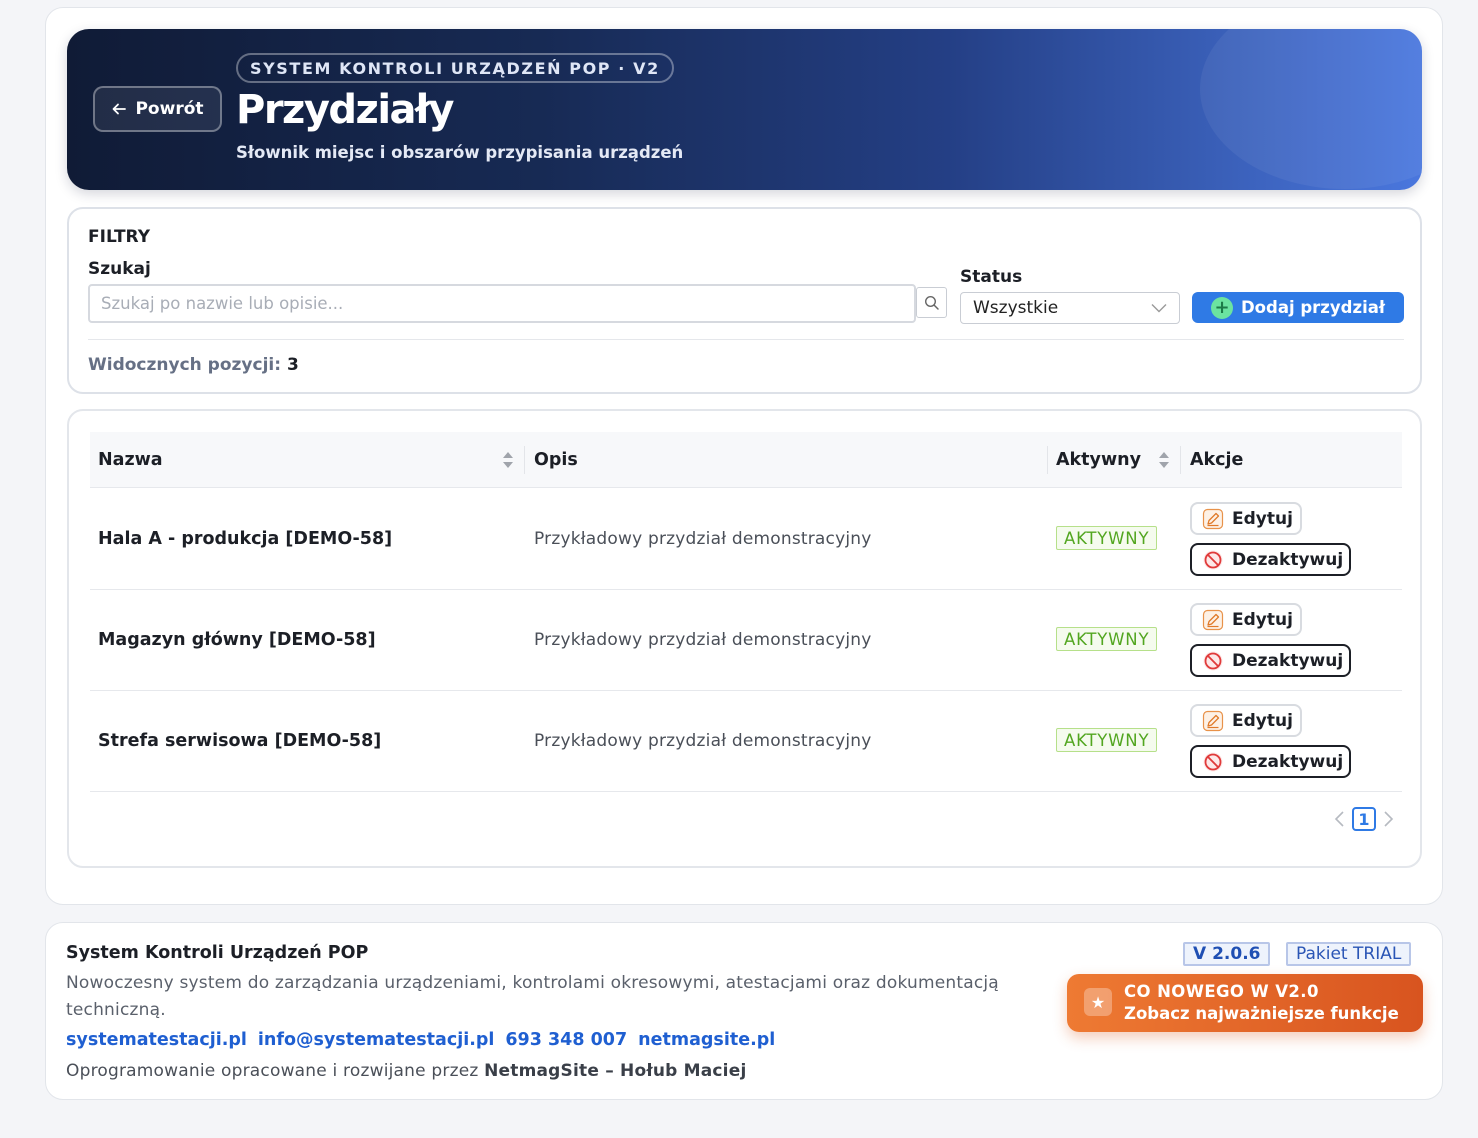 This screenshot has width=1478, height=1138. Describe the element at coordinates (1159, 308) in the screenshot. I see `chevron-down-icon` at that location.